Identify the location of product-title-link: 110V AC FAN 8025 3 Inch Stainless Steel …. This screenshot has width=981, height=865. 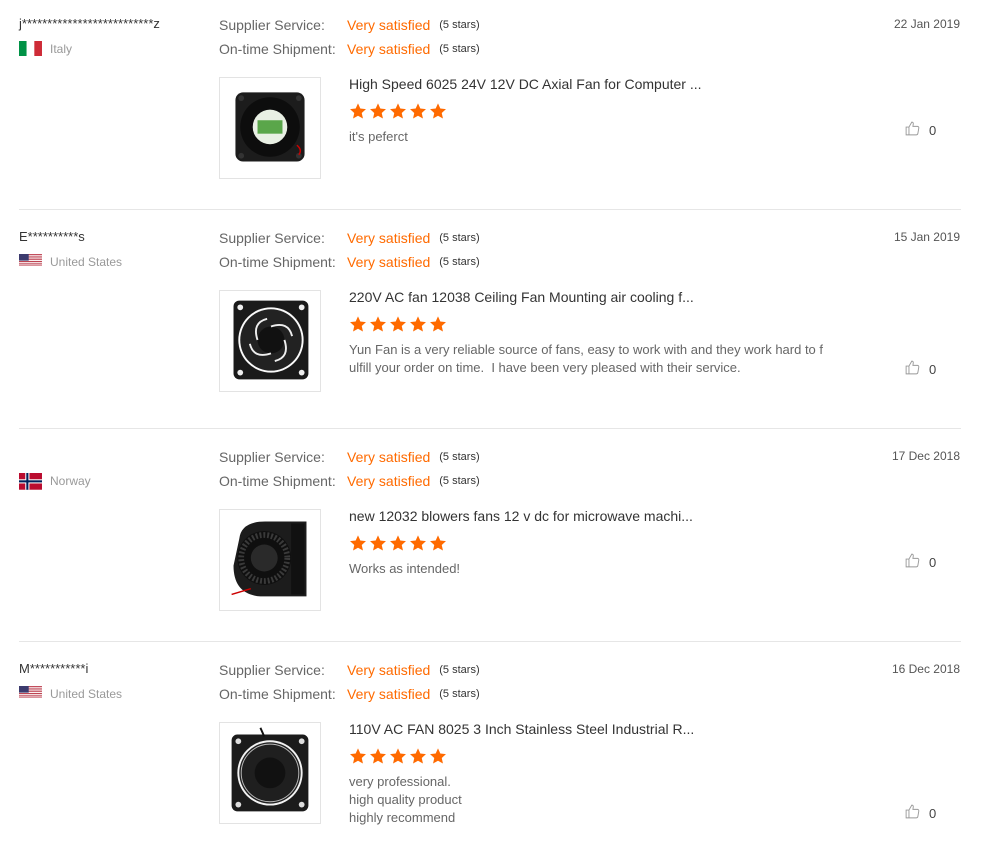
(521, 729).